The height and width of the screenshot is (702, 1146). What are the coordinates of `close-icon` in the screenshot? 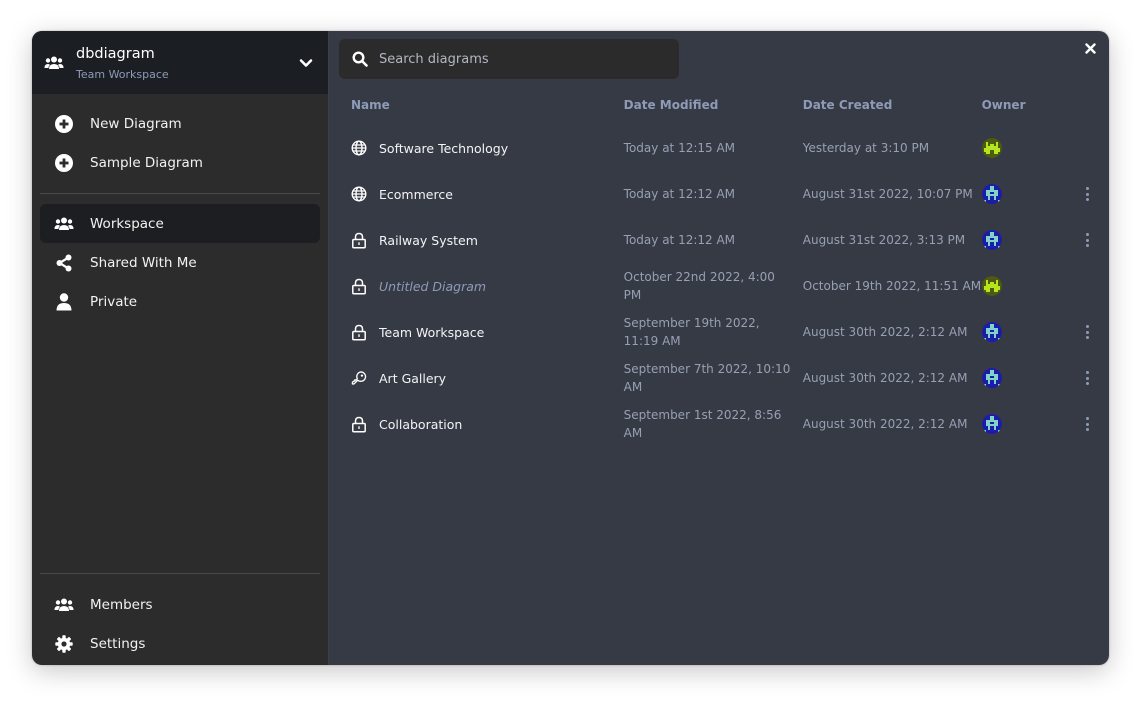 It's located at (1090, 48).